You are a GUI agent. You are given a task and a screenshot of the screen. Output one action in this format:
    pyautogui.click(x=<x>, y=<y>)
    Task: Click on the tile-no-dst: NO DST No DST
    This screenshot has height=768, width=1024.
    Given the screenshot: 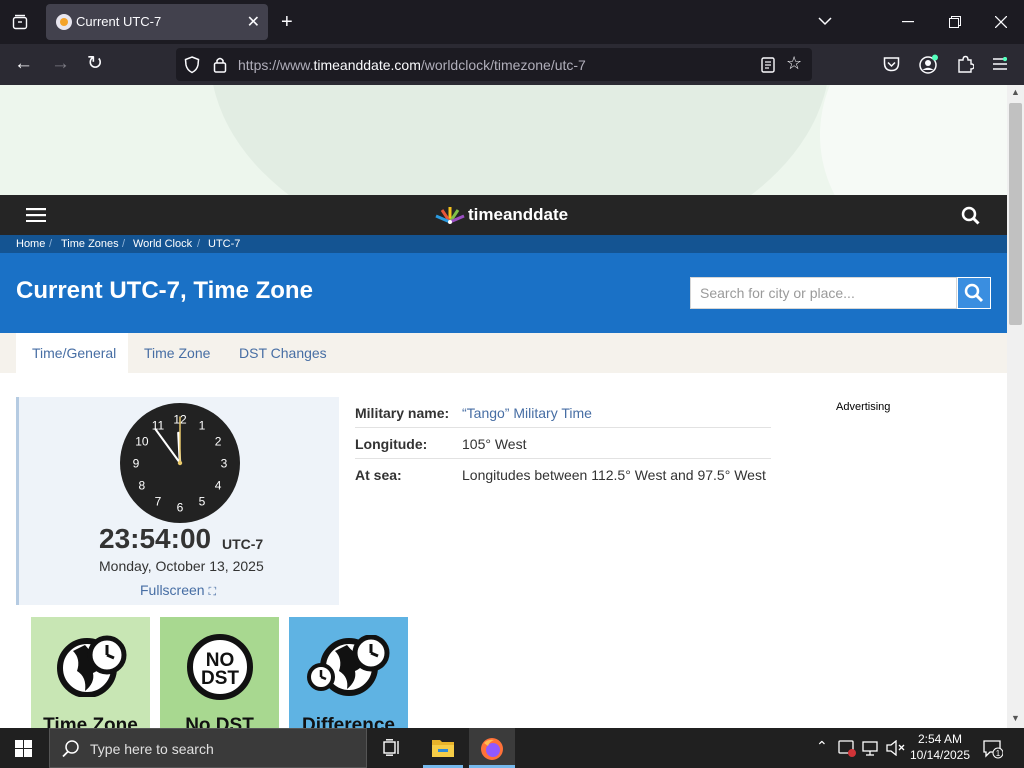 What is the action you would take?
    pyautogui.click(x=219, y=672)
    